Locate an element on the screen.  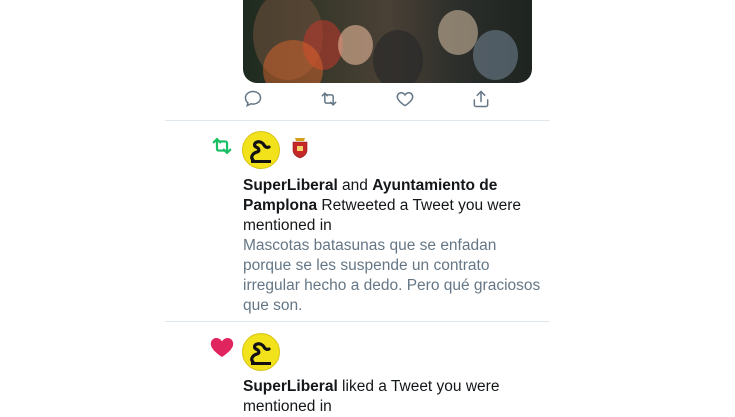
share-icon is located at coordinates (482, 100).